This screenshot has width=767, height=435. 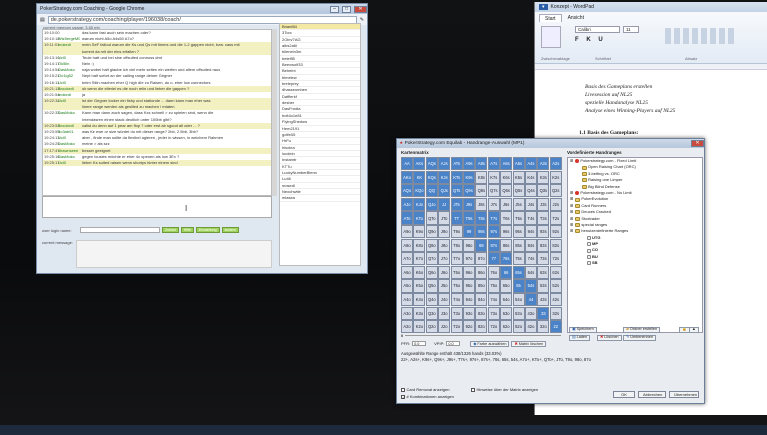 What do you see at coordinates (274, 112) in the screenshot?
I see `chat-scrollbar` at bounding box center [274, 112].